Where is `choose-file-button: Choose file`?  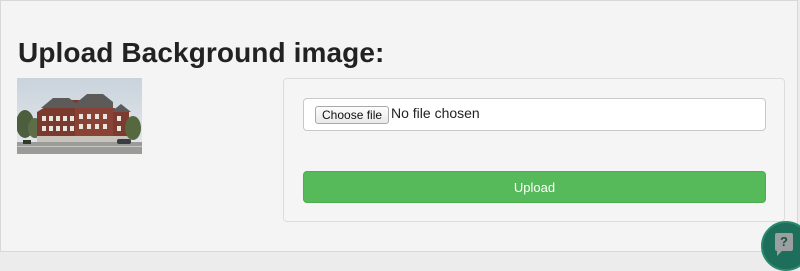
choose-file-button: Choose file is located at coordinates (352, 115).